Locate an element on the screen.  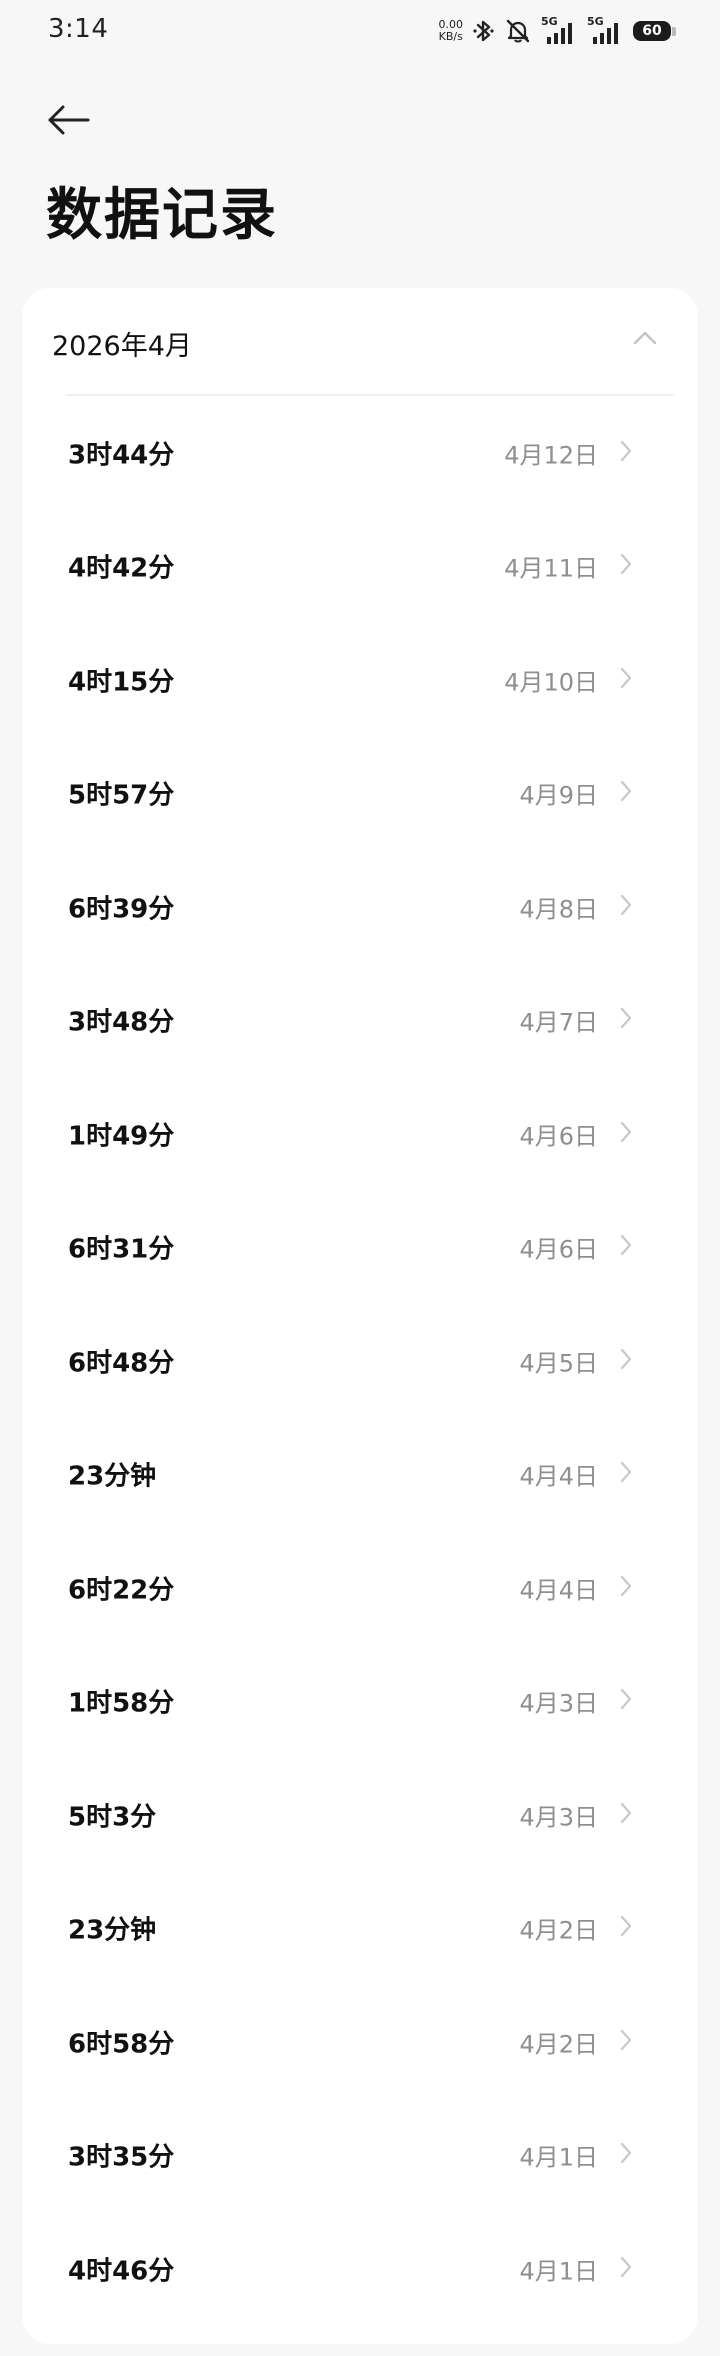
record-row: 6时22分 4月4日 is located at coordinates (360, 1588).